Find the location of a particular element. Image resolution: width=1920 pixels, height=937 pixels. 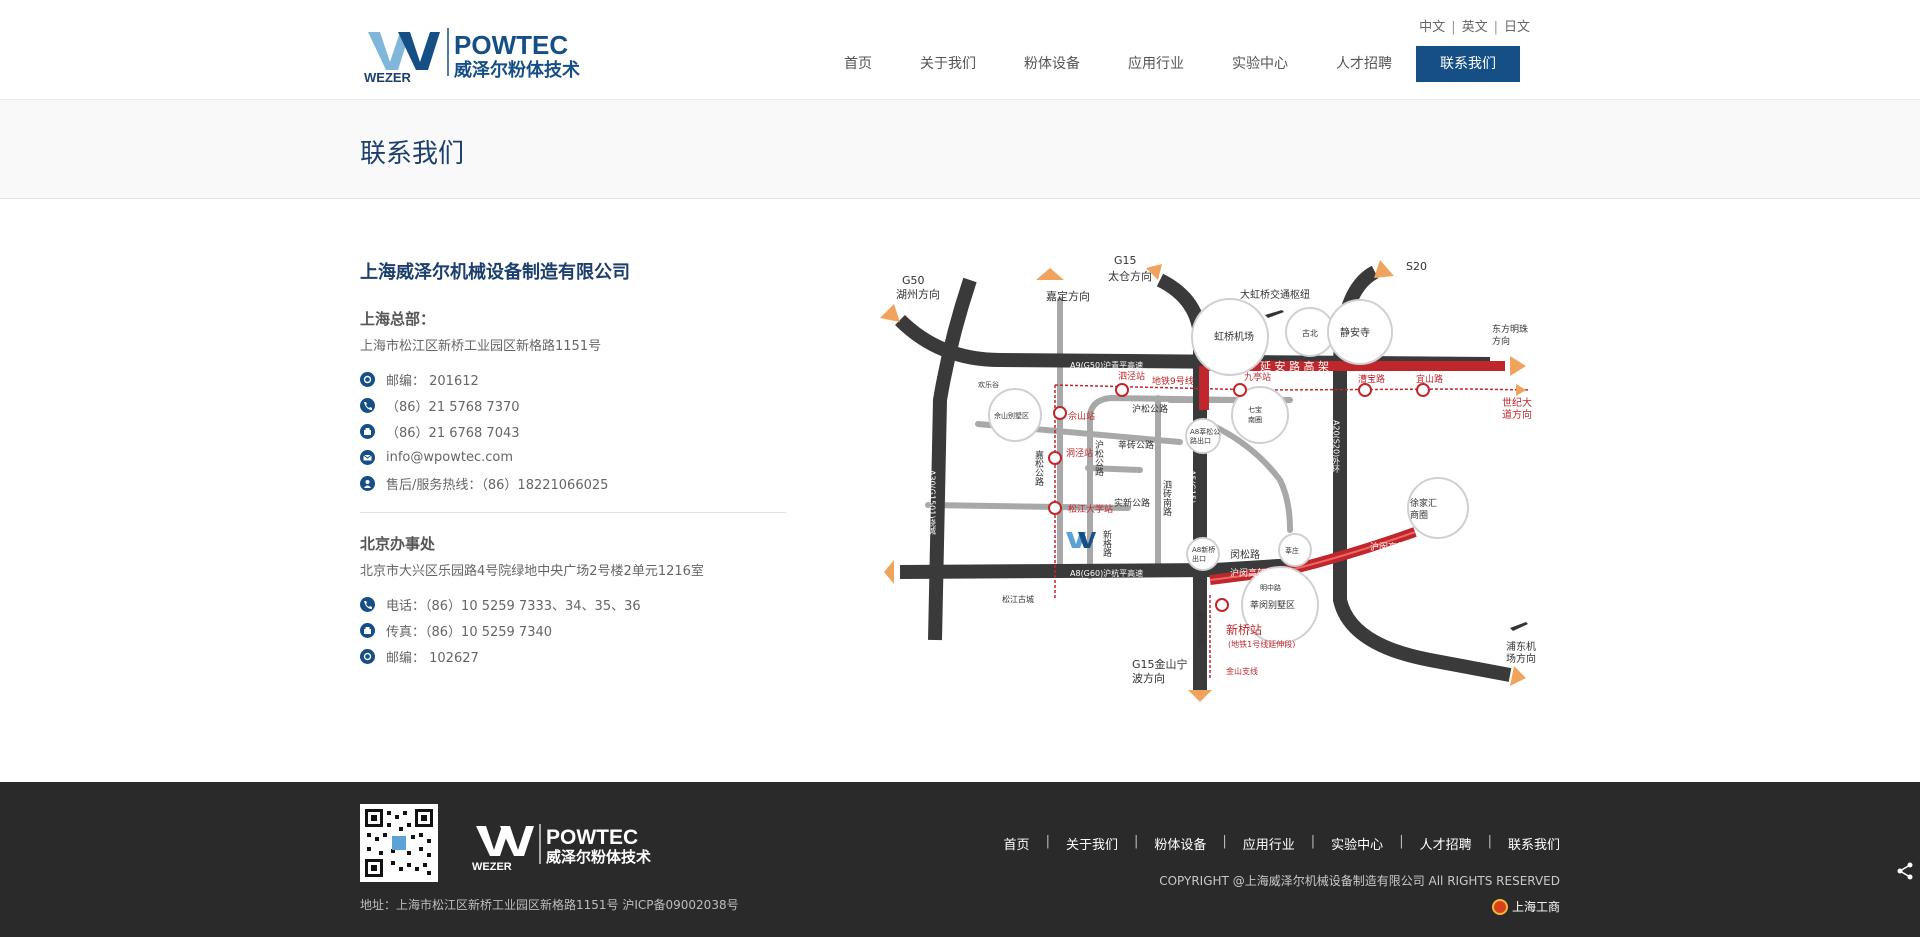

svg-text: 九亭站 is located at coordinates (1257, 377).